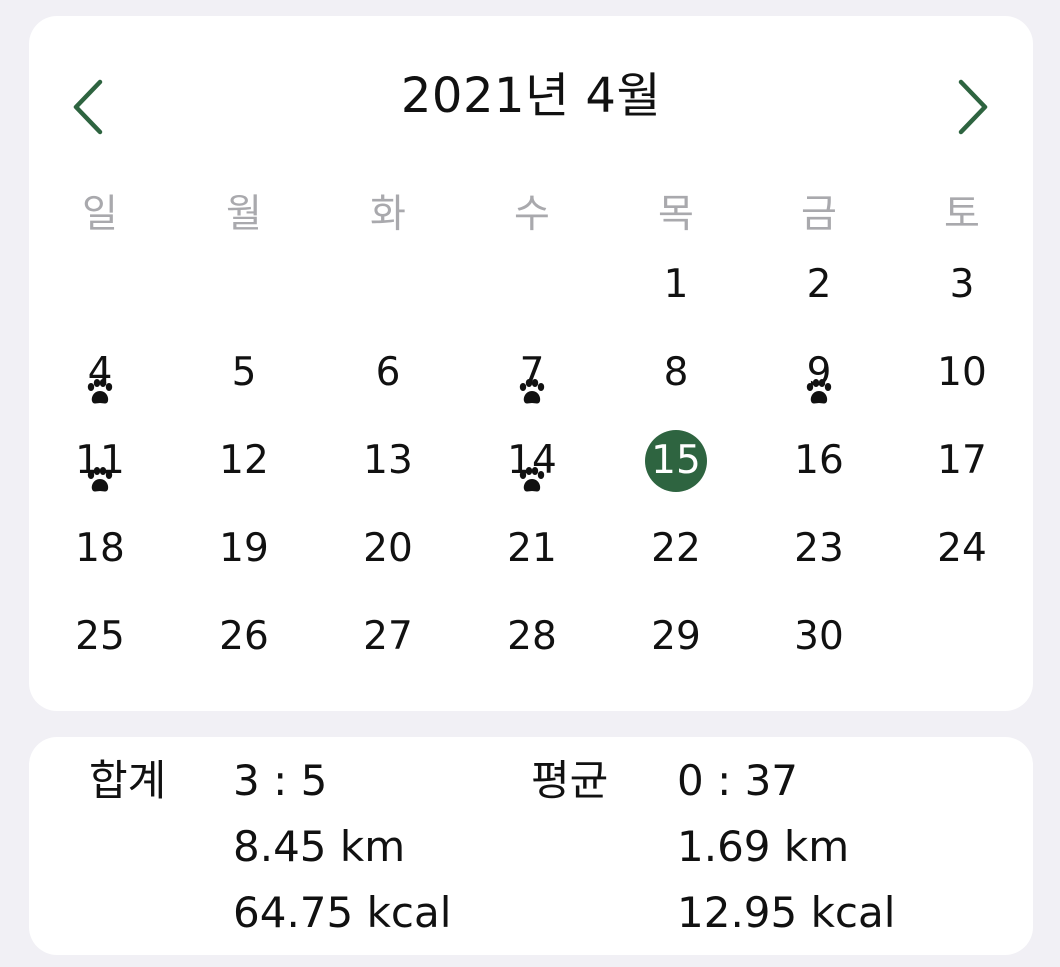  I want to click on day-number: 13, so click(388, 460).